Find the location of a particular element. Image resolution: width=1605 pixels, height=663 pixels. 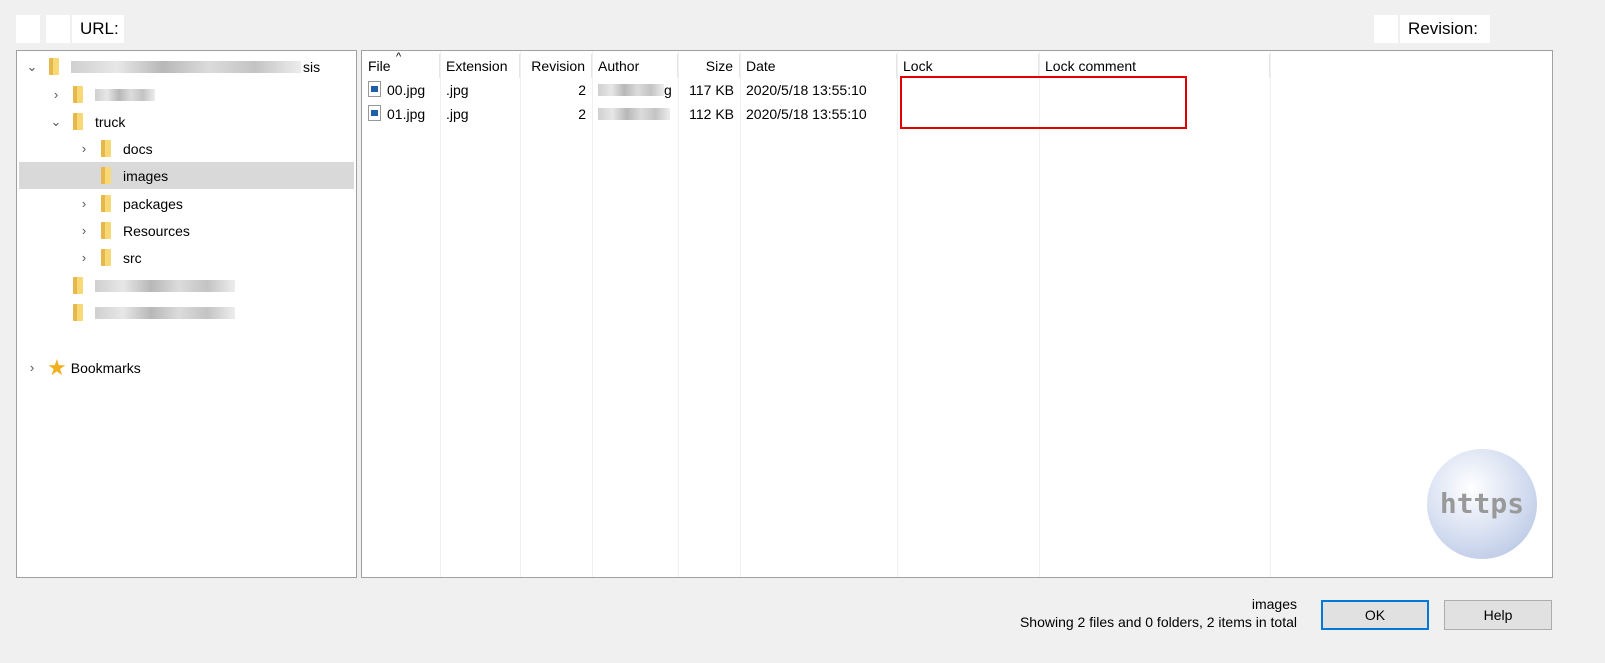

author-cell: g is located at coordinates (635, 90).